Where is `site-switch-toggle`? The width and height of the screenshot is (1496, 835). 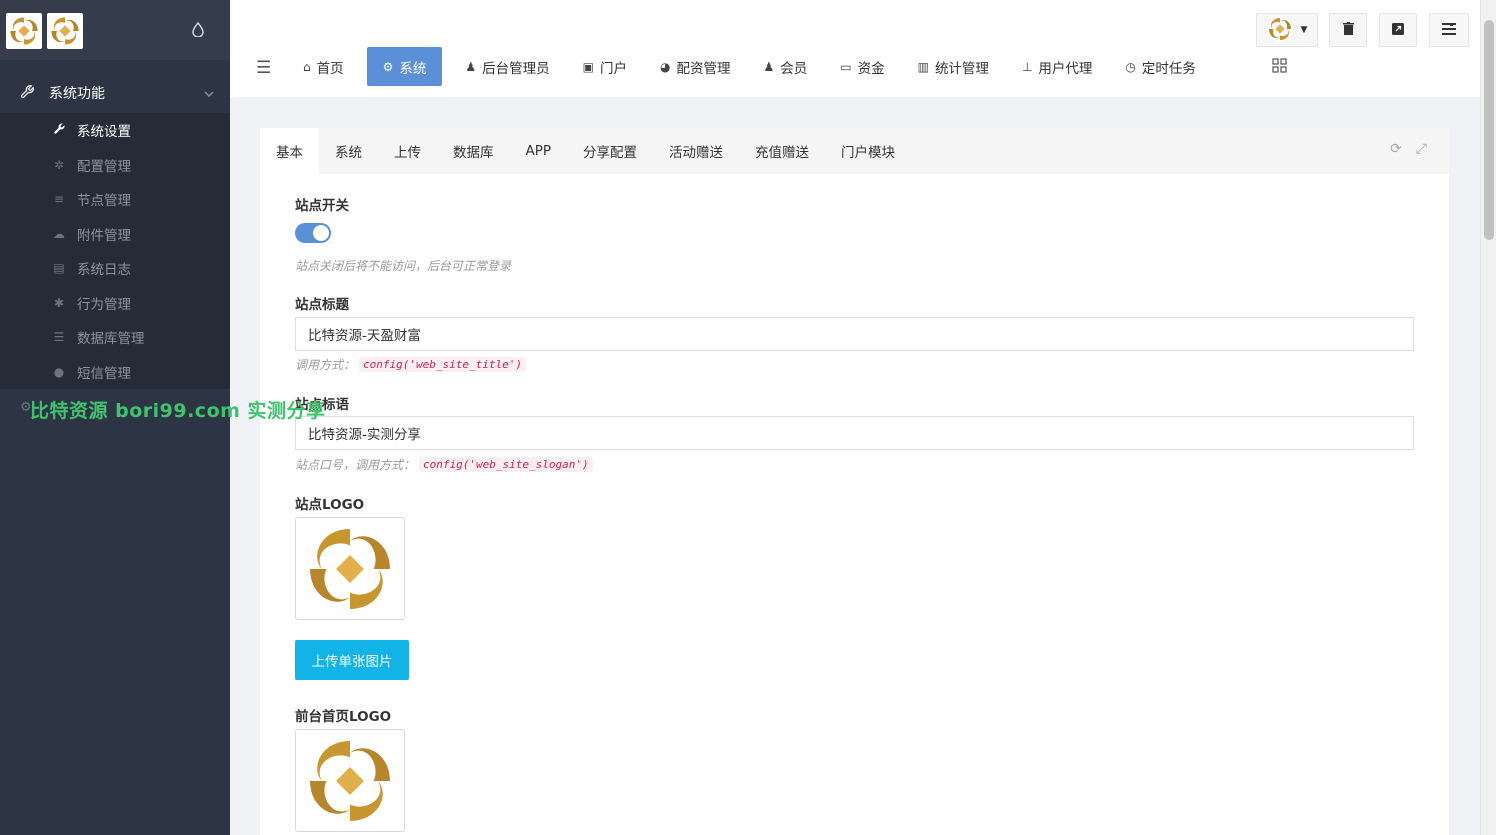 site-switch-toggle is located at coordinates (313, 233).